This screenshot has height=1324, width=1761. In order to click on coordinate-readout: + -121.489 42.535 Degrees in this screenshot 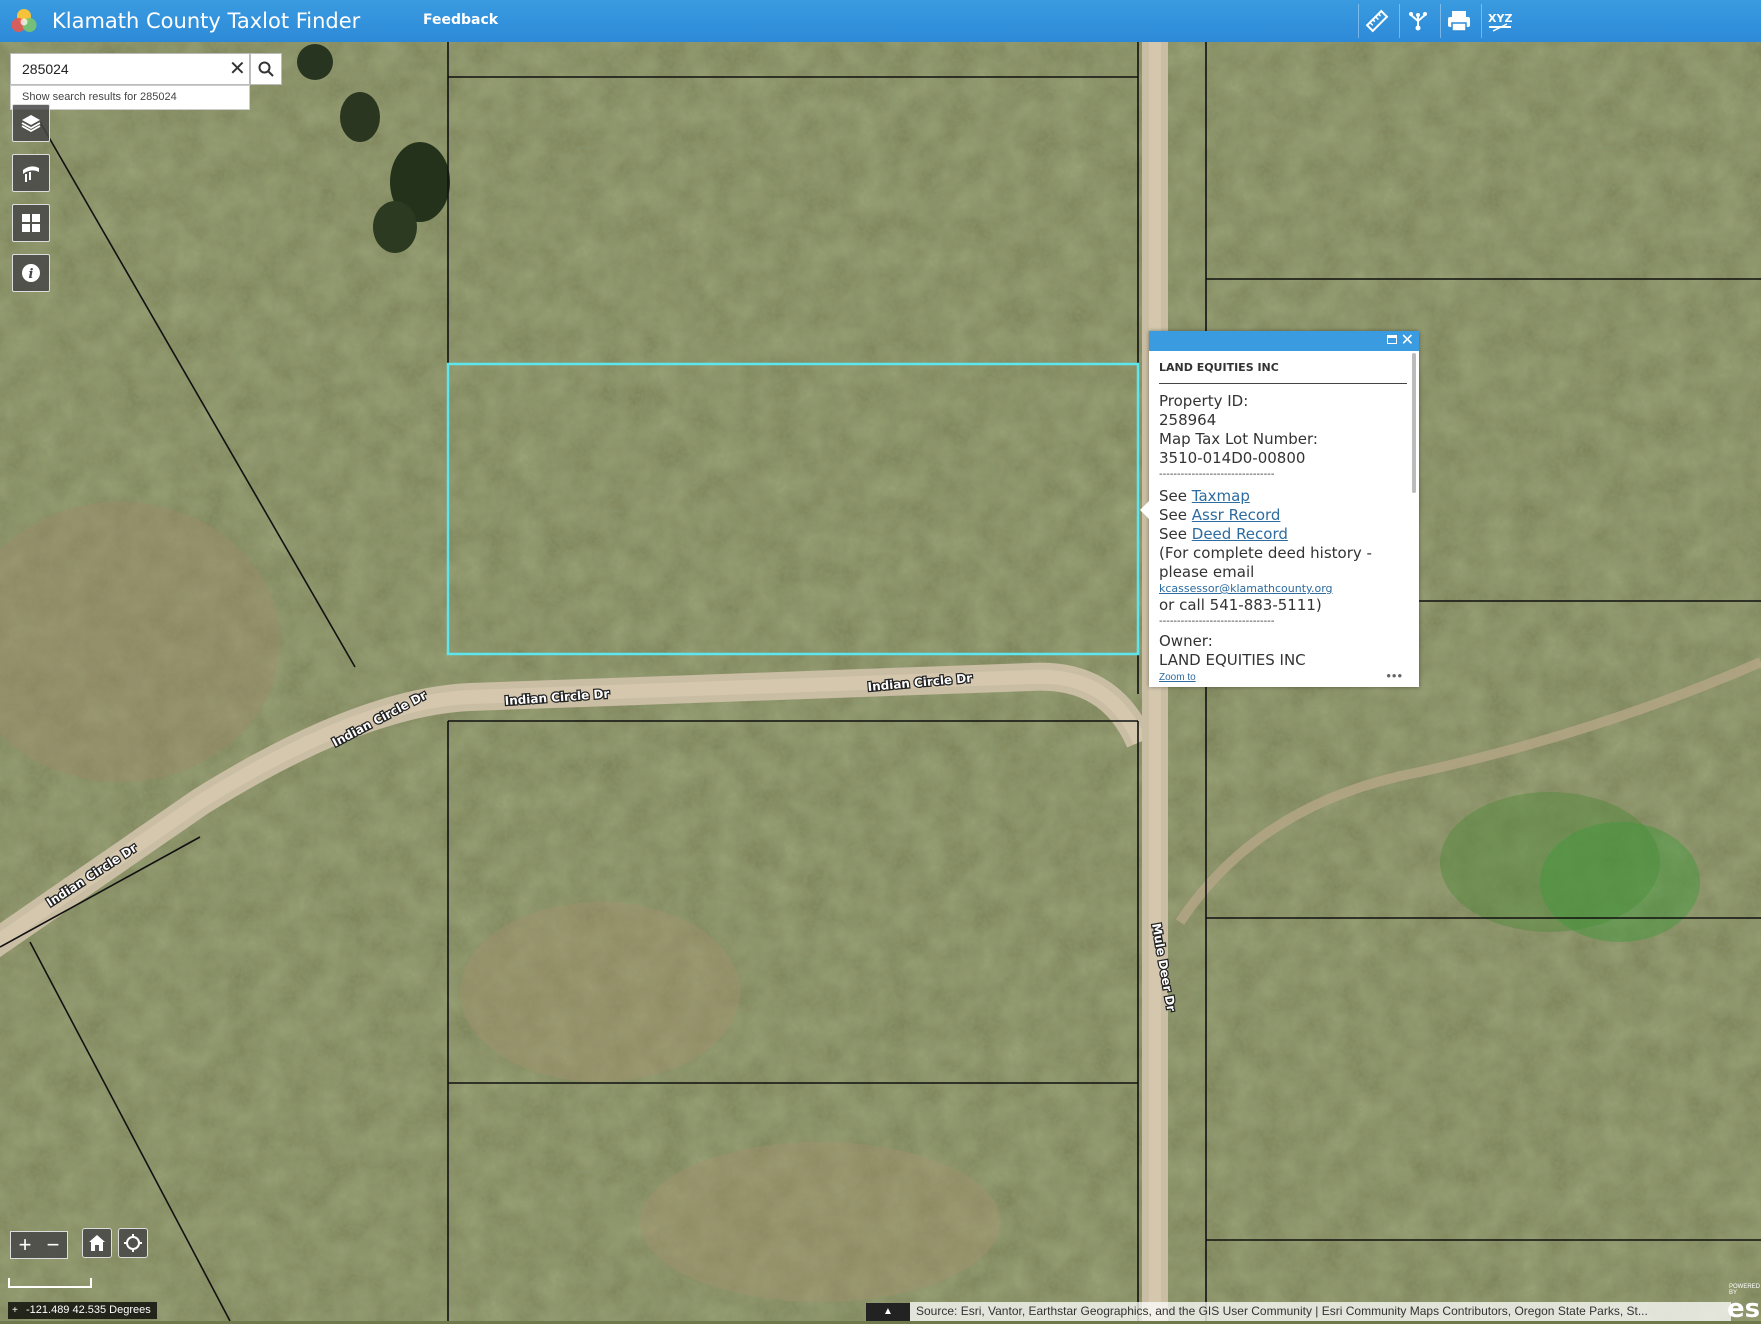, I will do `click(82, 1310)`.